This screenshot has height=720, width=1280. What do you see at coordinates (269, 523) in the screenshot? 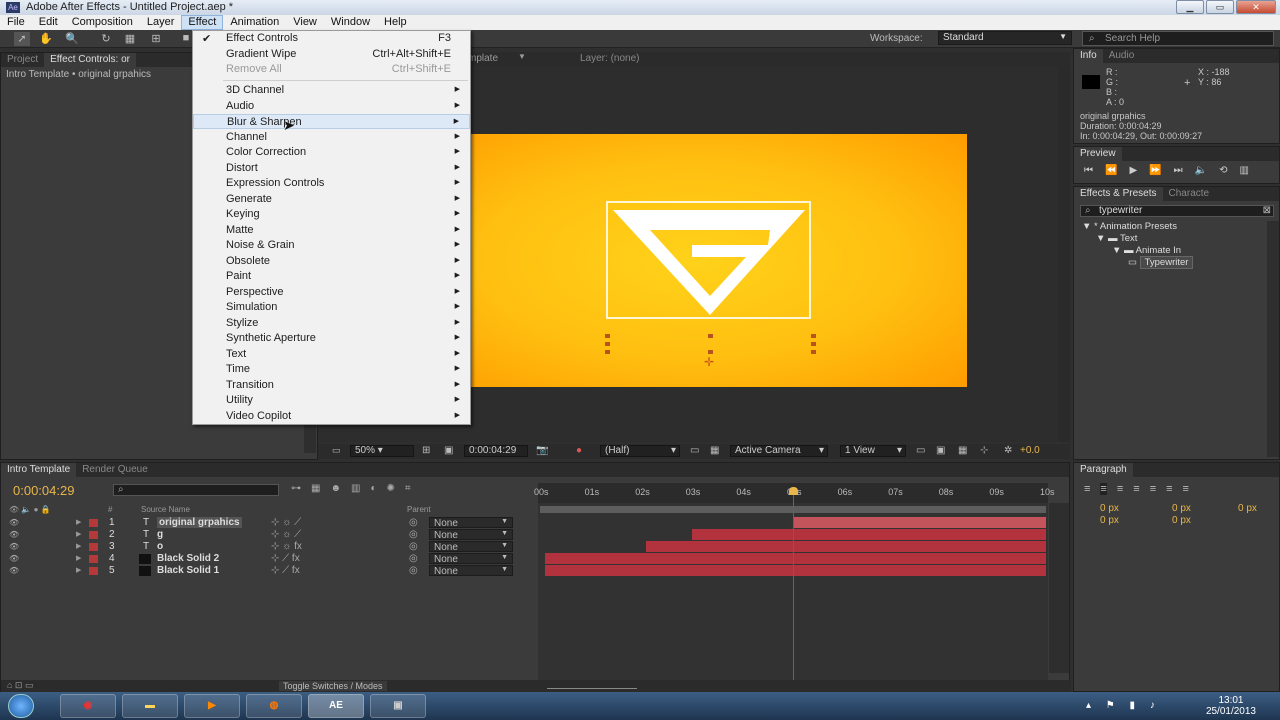
I see `table-row: 👁 ▶ 1 T original grpahics ⊹ ☼ ⟋ ◎ None ▼` at bounding box center [269, 523].